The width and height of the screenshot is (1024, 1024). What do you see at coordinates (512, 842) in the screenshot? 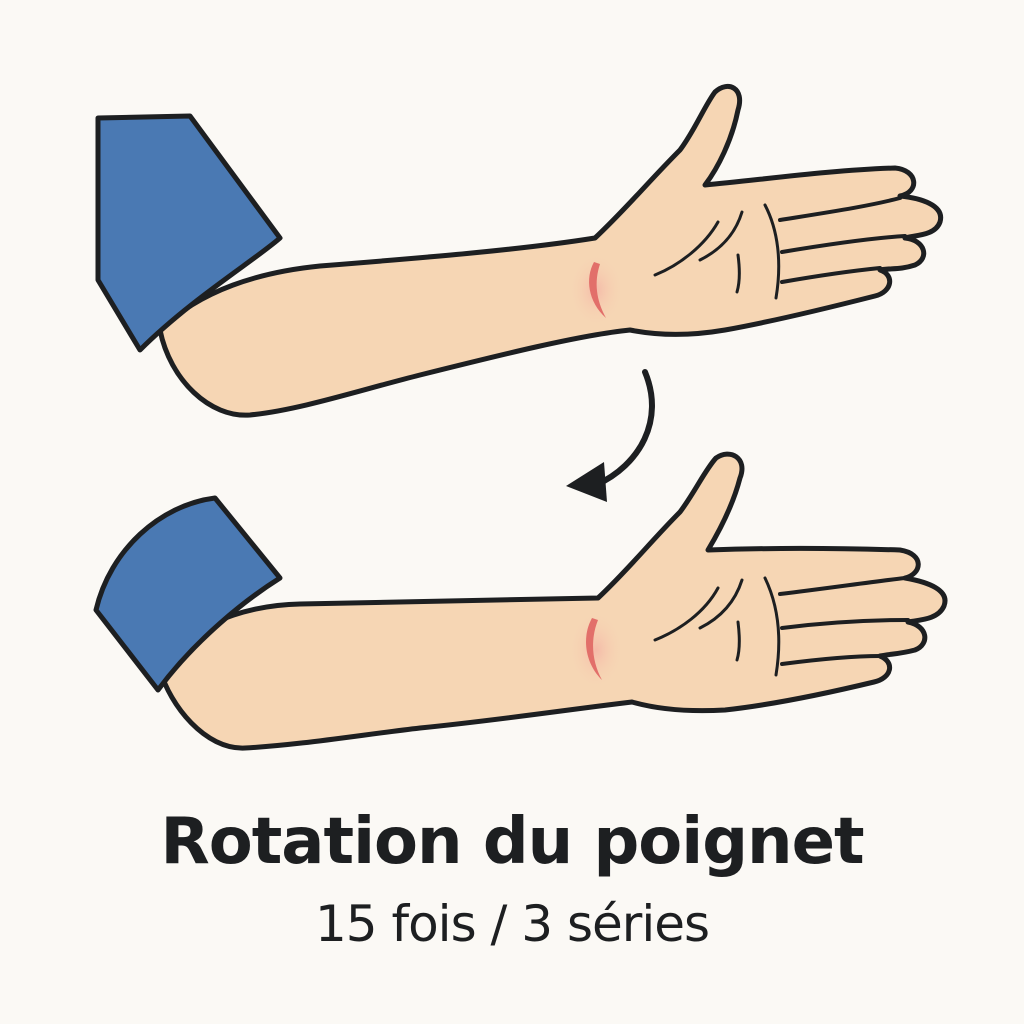
I see `exercise-title: Rotation du poignet` at bounding box center [512, 842].